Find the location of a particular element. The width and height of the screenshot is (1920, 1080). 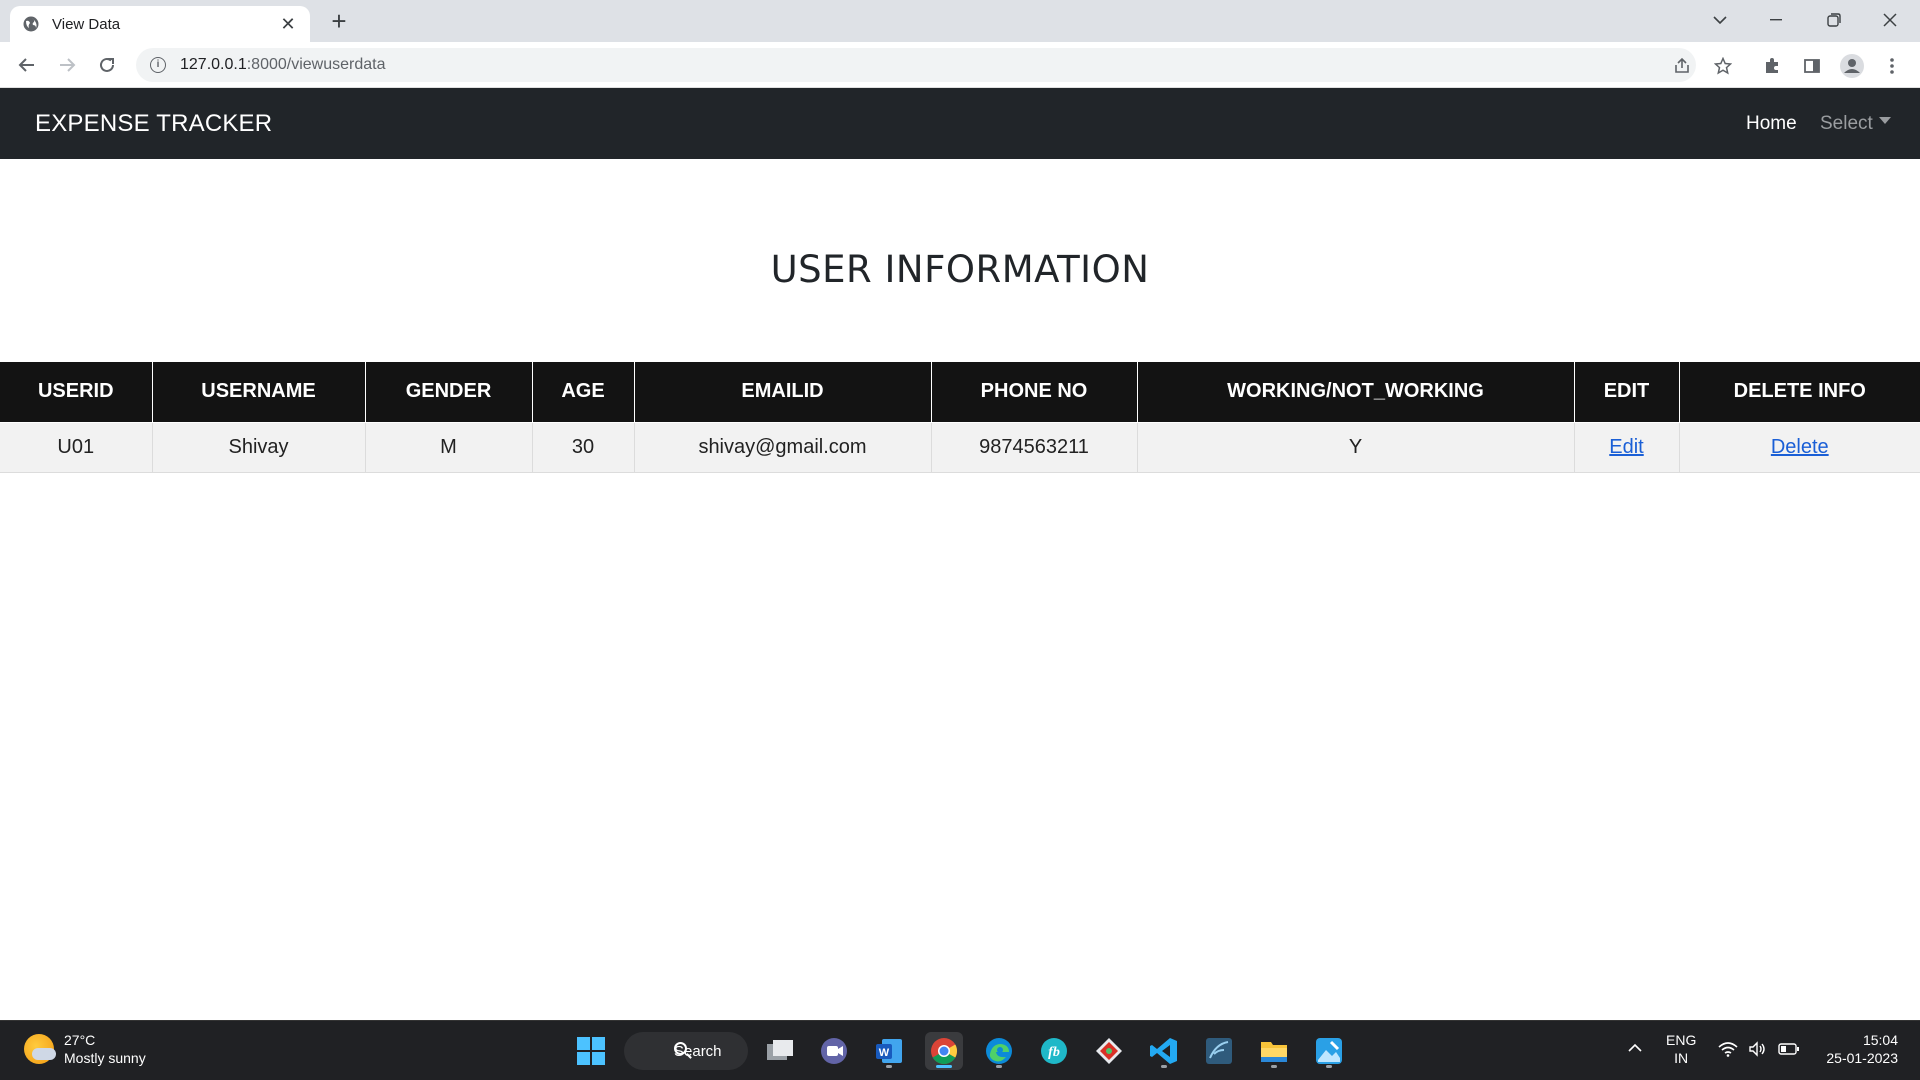

nav-select-label: Select is located at coordinates (1846, 123).